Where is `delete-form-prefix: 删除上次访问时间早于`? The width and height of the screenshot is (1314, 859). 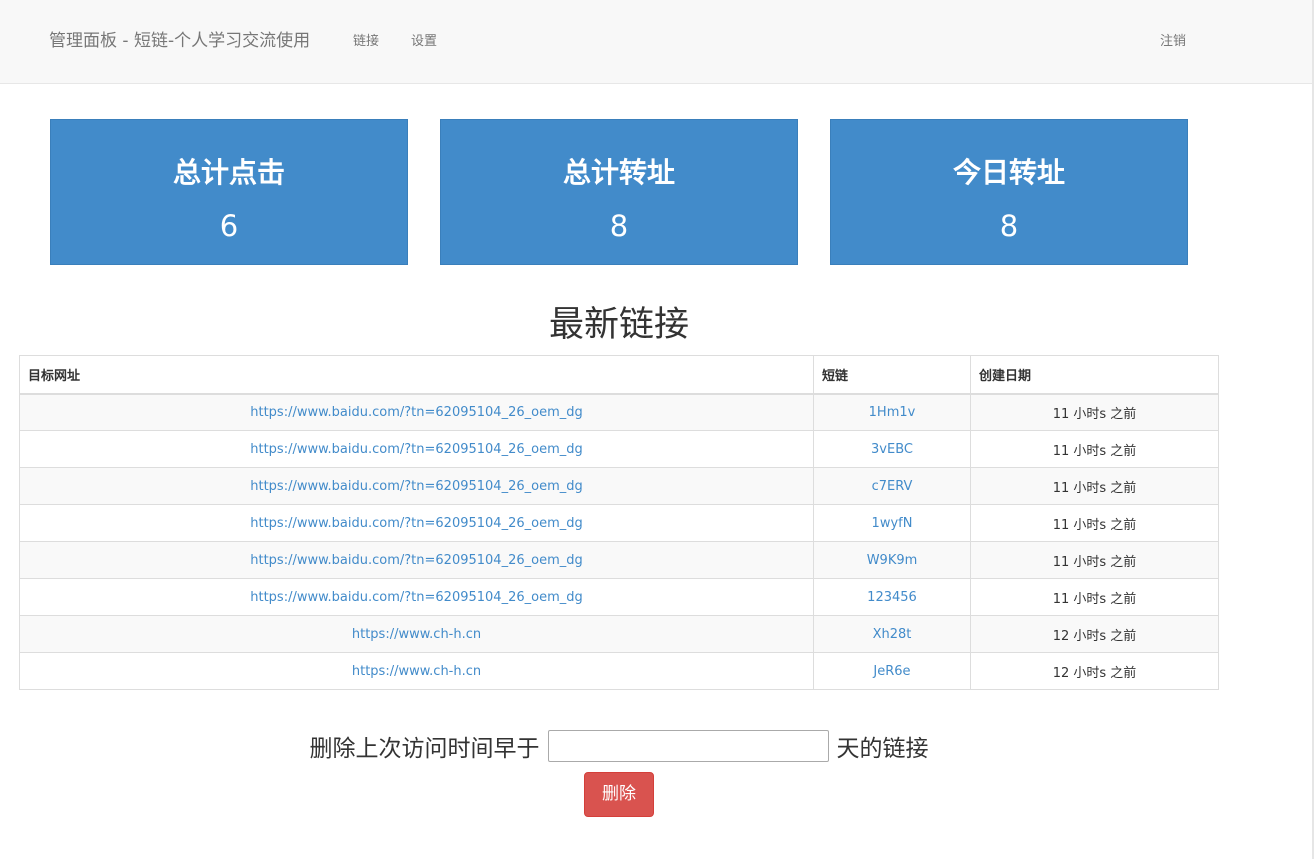
delete-form-prefix: 删除上次访问时间早于 is located at coordinates (424, 749).